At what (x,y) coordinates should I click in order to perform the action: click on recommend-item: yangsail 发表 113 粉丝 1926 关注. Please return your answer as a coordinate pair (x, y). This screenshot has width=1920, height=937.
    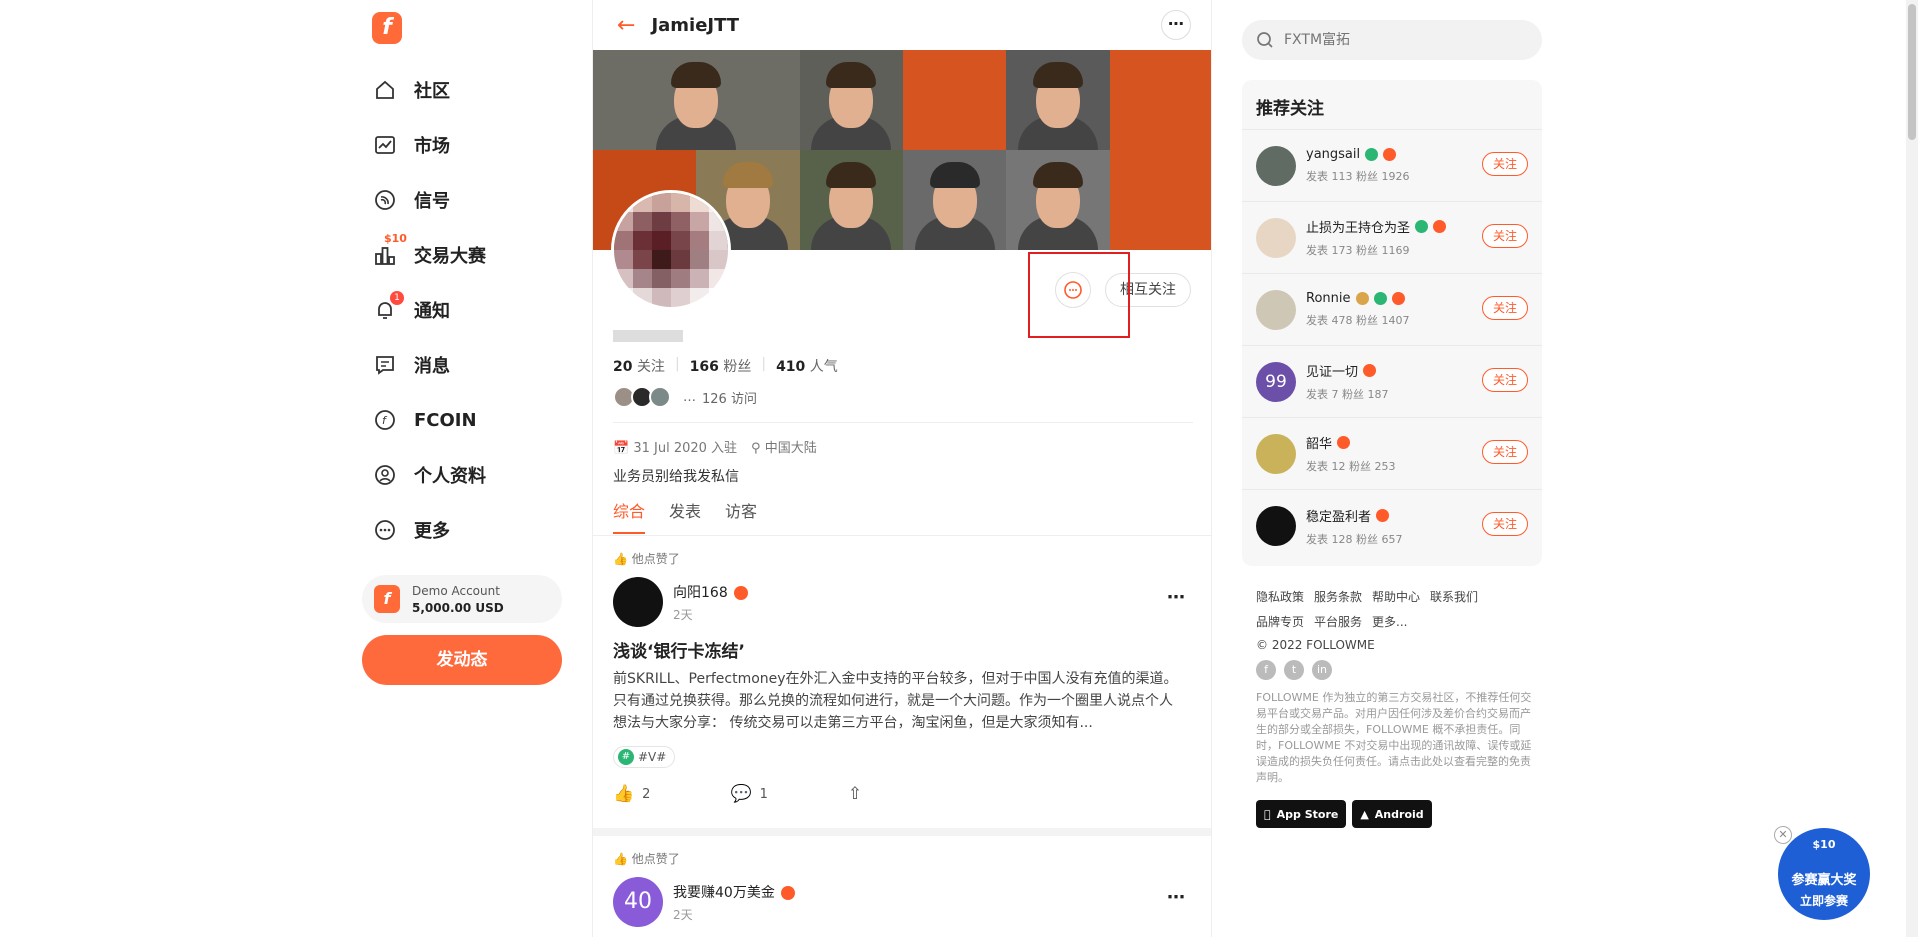
    Looking at the image, I should click on (1392, 166).